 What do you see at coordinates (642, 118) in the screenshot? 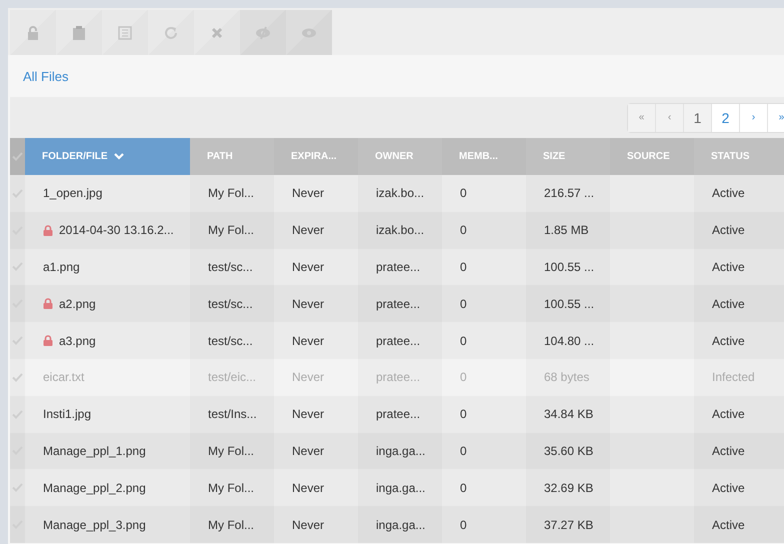
I see `page-button: «` at bounding box center [642, 118].